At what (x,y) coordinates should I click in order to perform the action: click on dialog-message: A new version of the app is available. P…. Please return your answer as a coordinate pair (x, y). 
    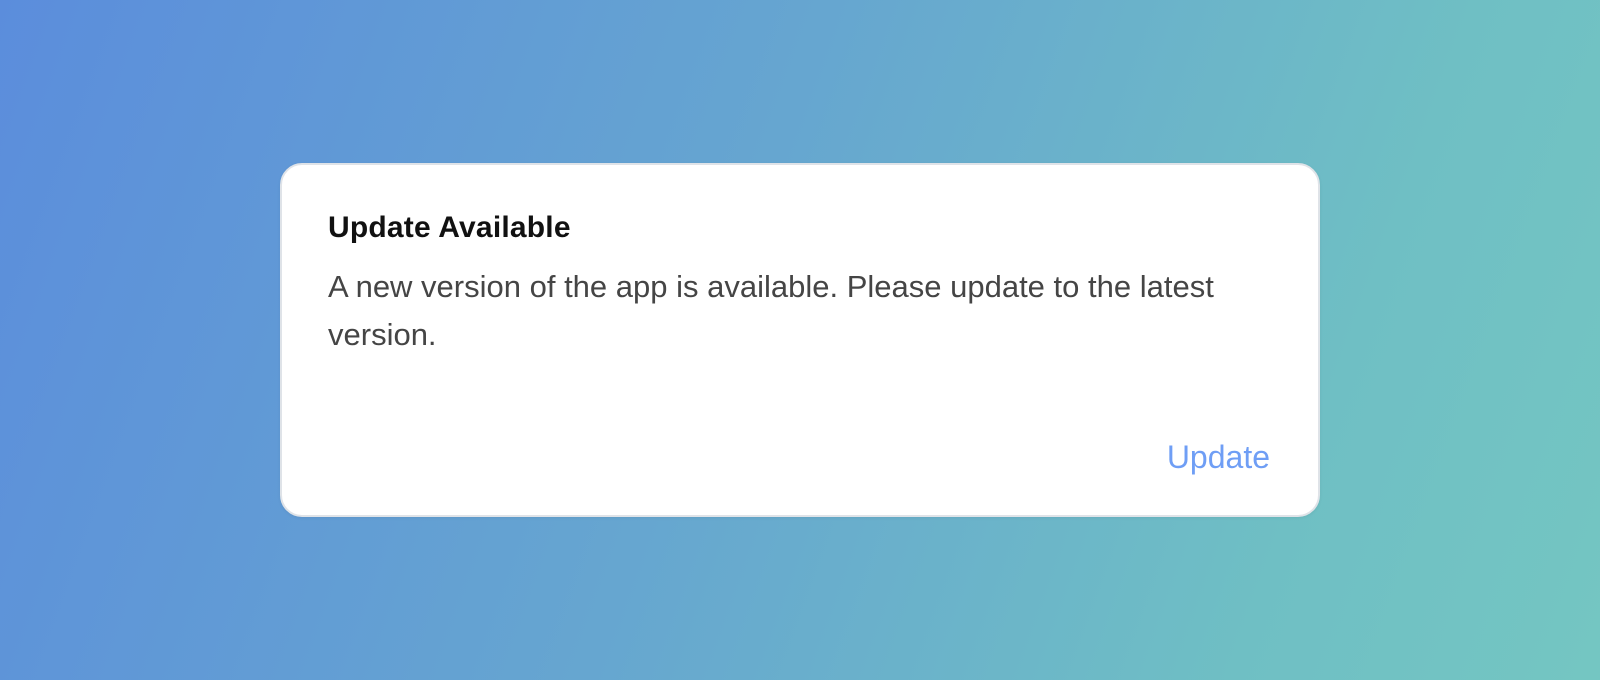
    Looking at the image, I should click on (771, 310).